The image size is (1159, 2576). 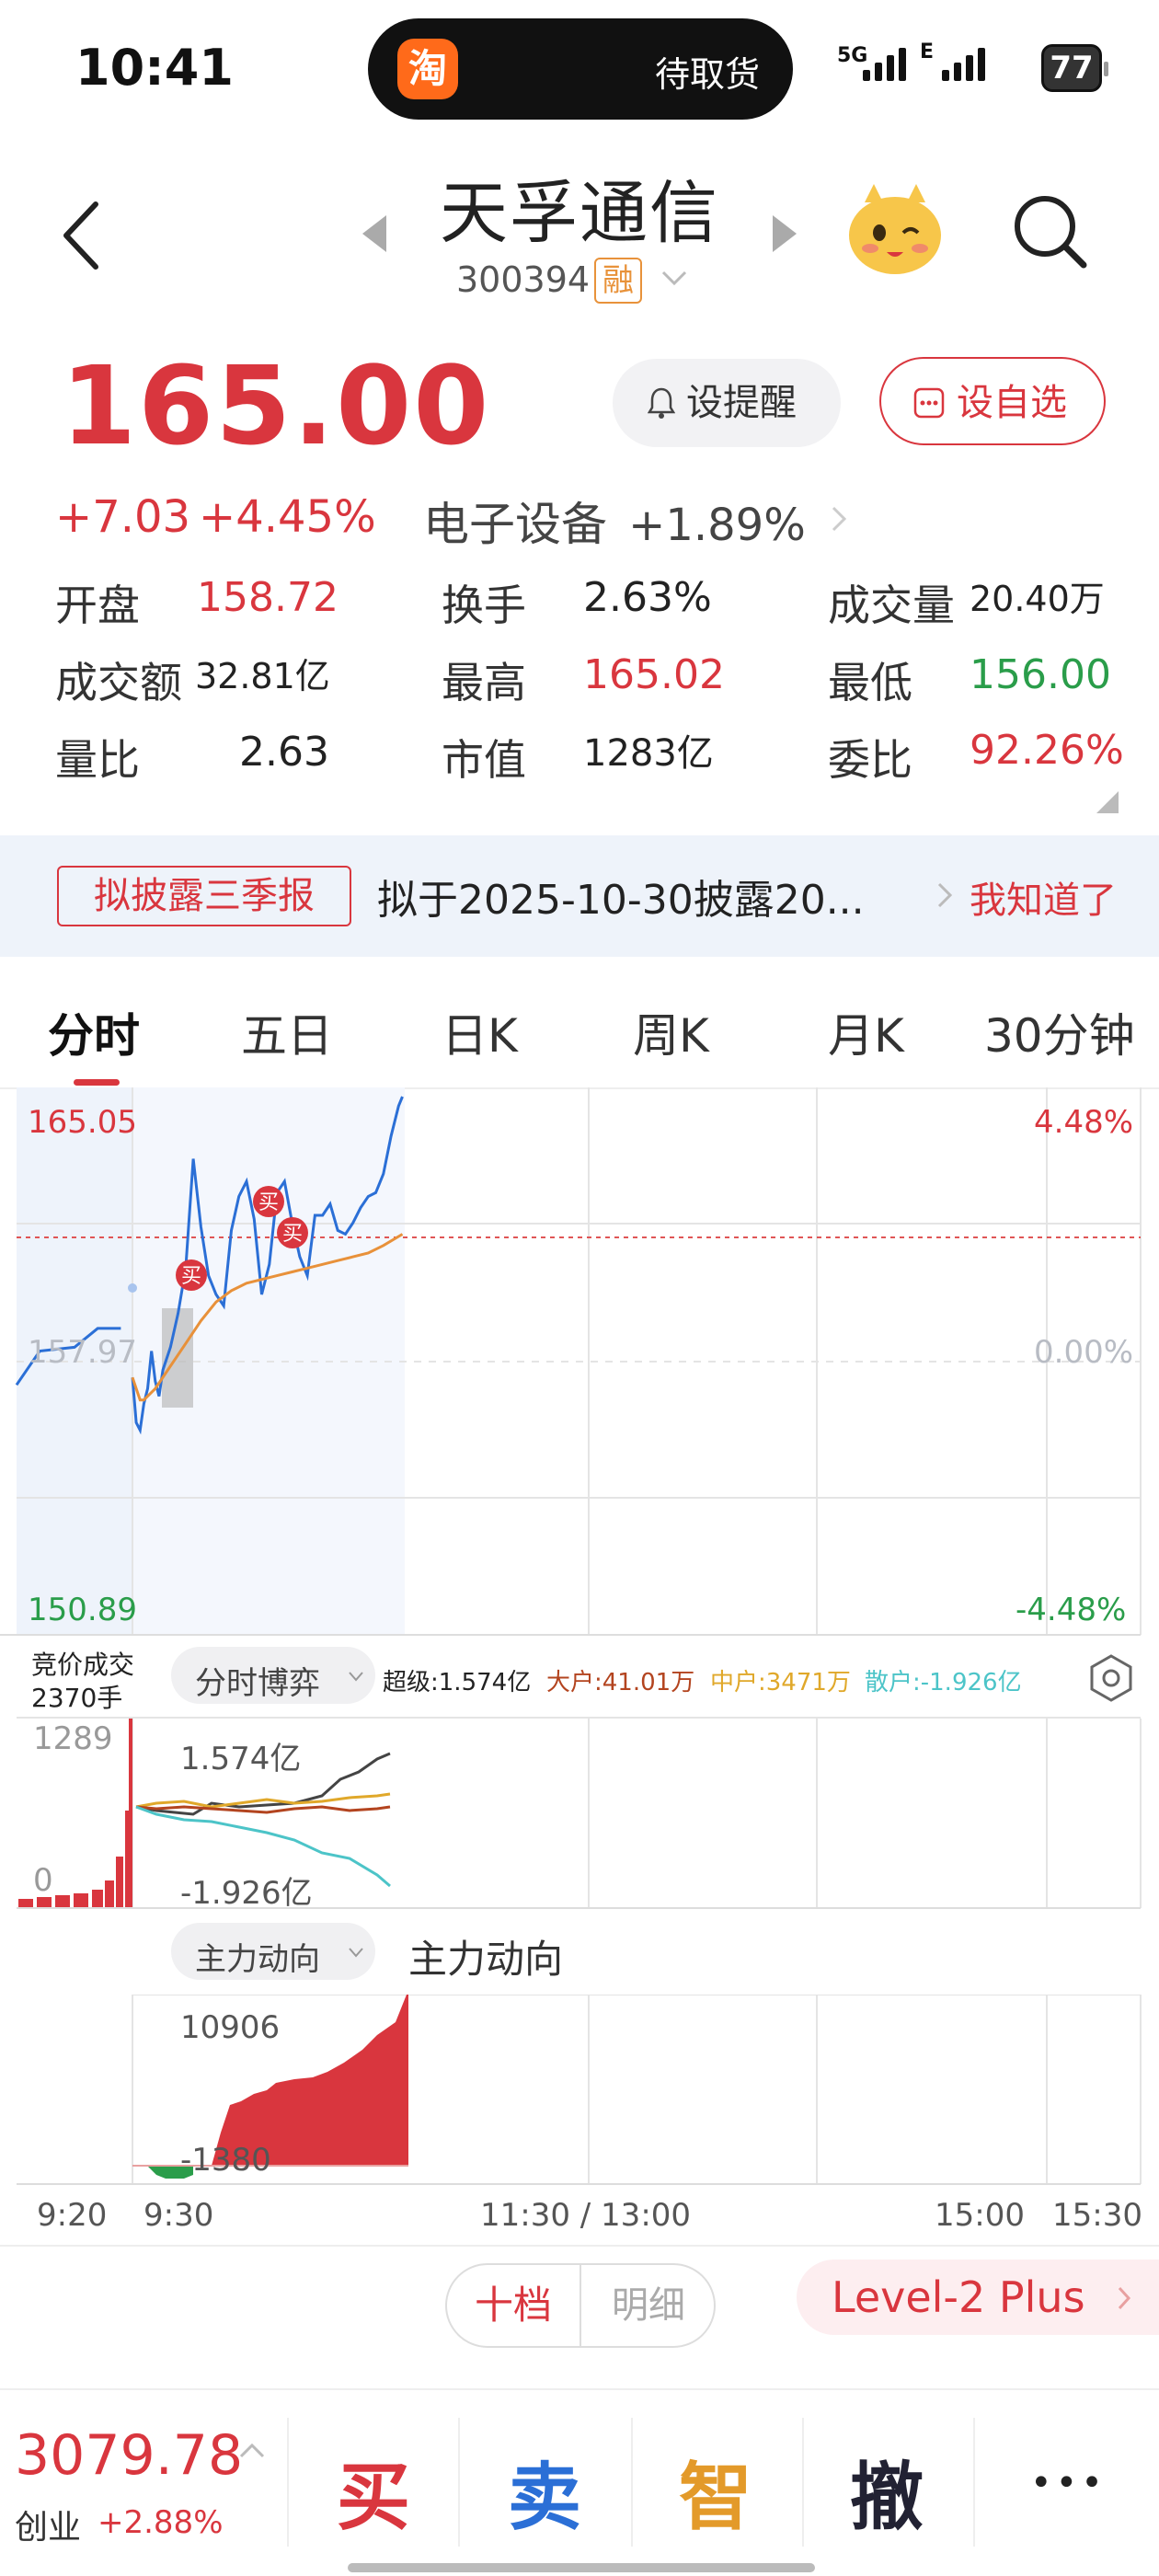 I want to click on mainforce-dropdown: 主力动向, so click(x=273, y=1951).